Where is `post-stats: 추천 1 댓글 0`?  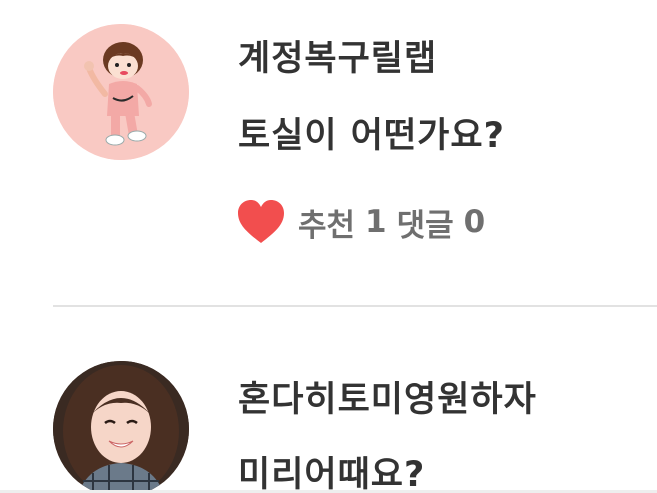 post-stats: 추천 1 댓글 0 is located at coordinates (365, 222).